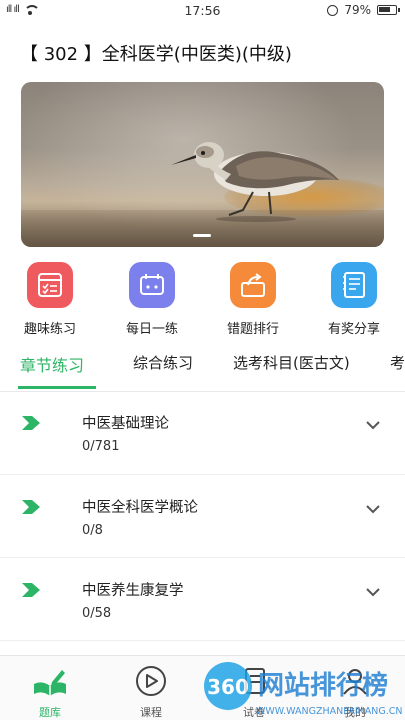 Image resolution: width=405 pixels, height=720 pixels. I want to click on quick-action-fun-practice: 趣味练习, so click(50, 299).